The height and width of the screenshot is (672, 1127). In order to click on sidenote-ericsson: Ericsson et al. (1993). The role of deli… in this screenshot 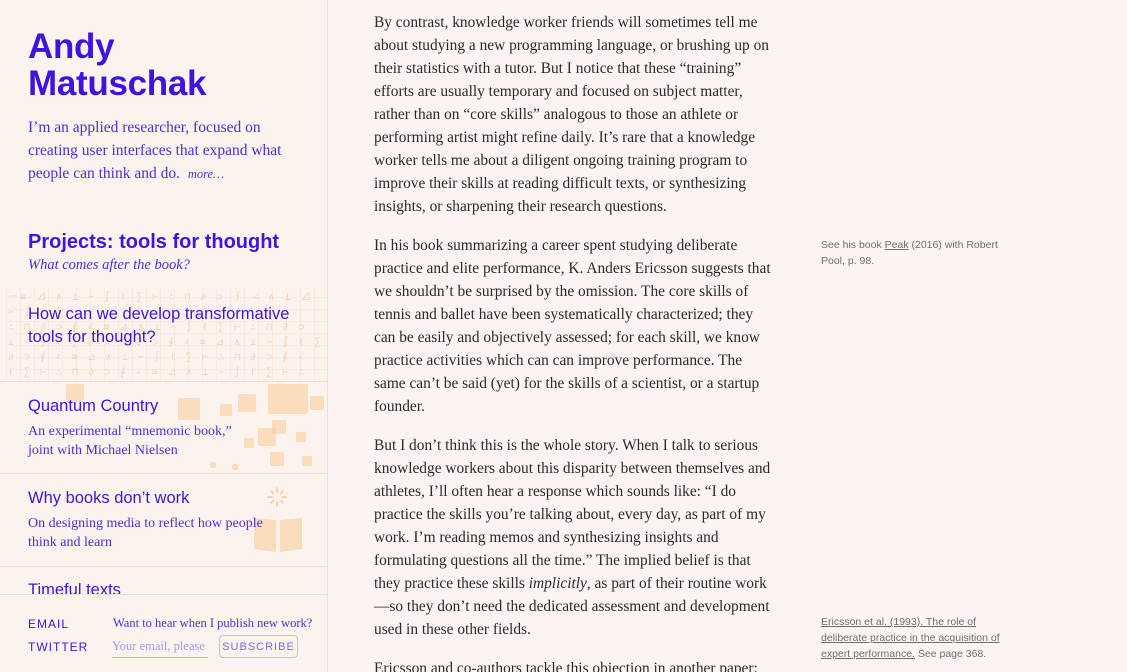, I will do `click(911, 638)`.